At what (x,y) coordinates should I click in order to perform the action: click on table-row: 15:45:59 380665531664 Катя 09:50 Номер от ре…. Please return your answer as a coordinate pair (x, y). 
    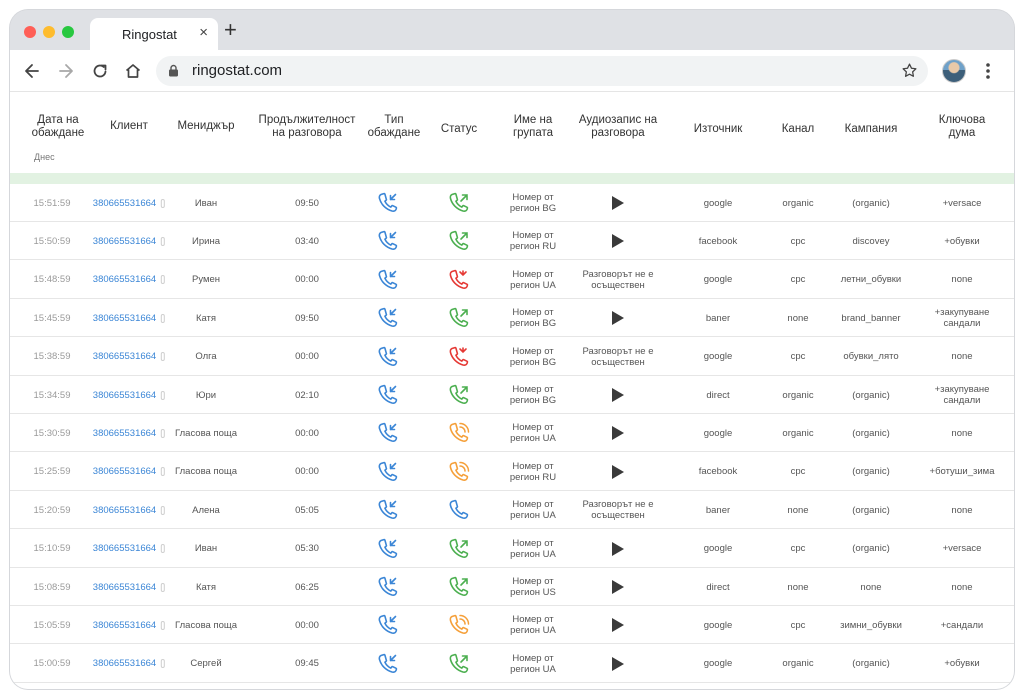
    Looking at the image, I should click on (512, 318).